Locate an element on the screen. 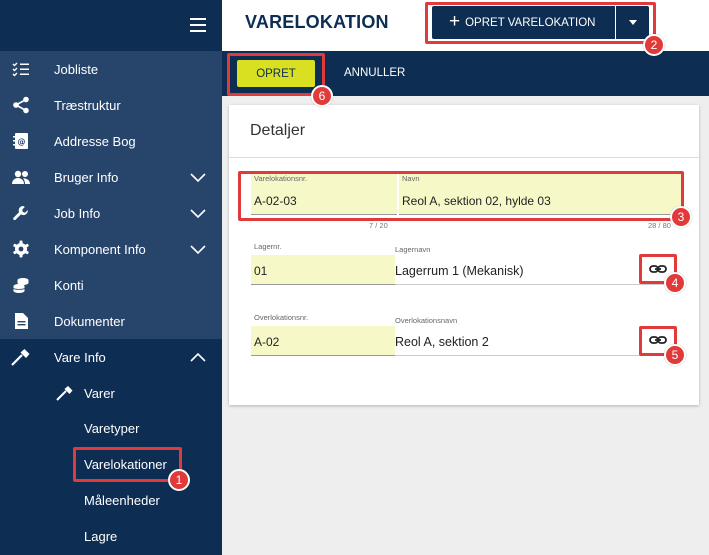 The width and height of the screenshot is (709, 555). sidebar-item-bruger-info: Bruger Info is located at coordinates (111, 177).